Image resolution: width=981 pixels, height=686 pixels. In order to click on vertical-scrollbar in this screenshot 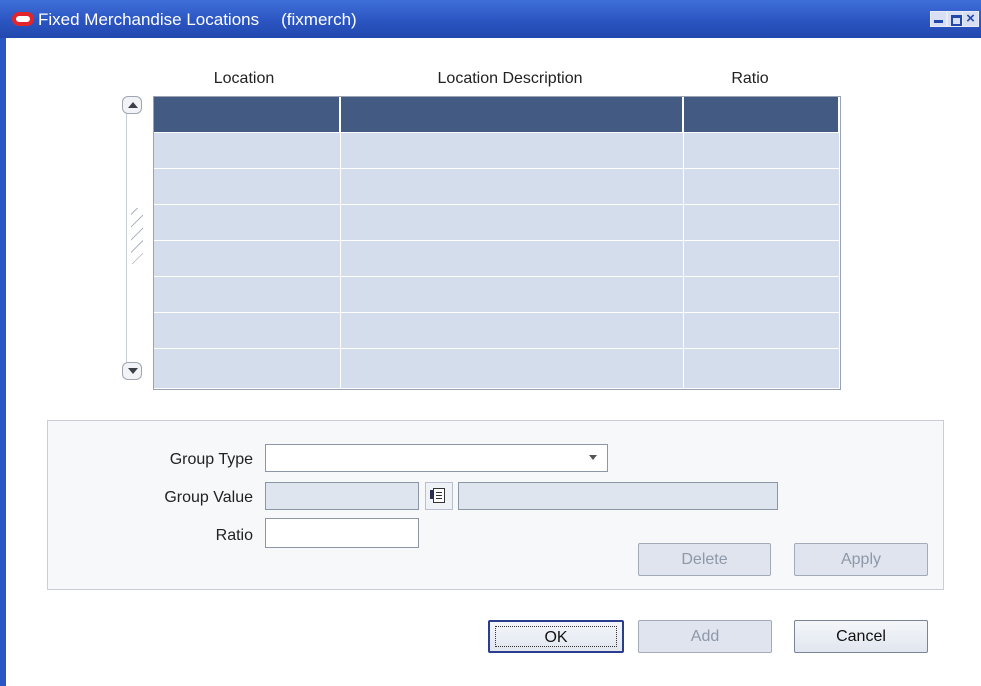, I will do `click(132, 243)`.